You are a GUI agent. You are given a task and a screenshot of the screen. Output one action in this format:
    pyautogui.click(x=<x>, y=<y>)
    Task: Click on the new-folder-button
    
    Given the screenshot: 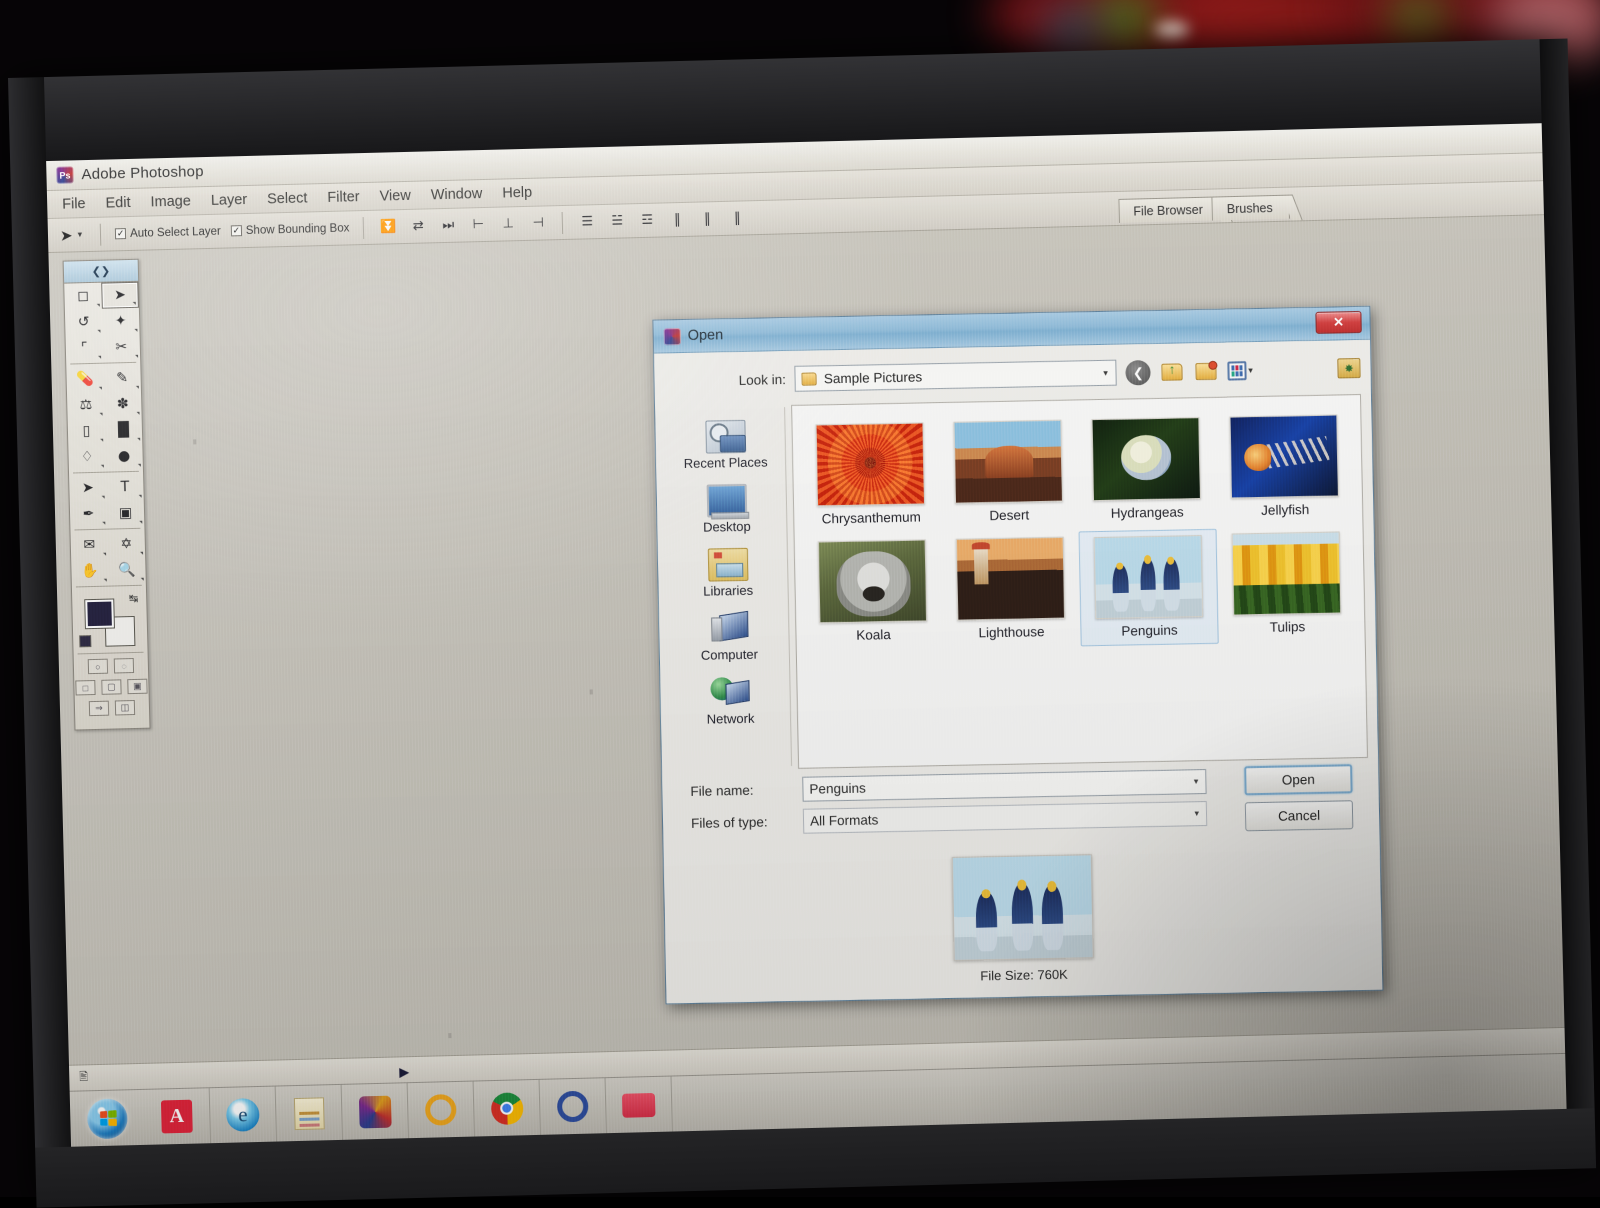 What is the action you would take?
    pyautogui.click(x=1206, y=370)
    